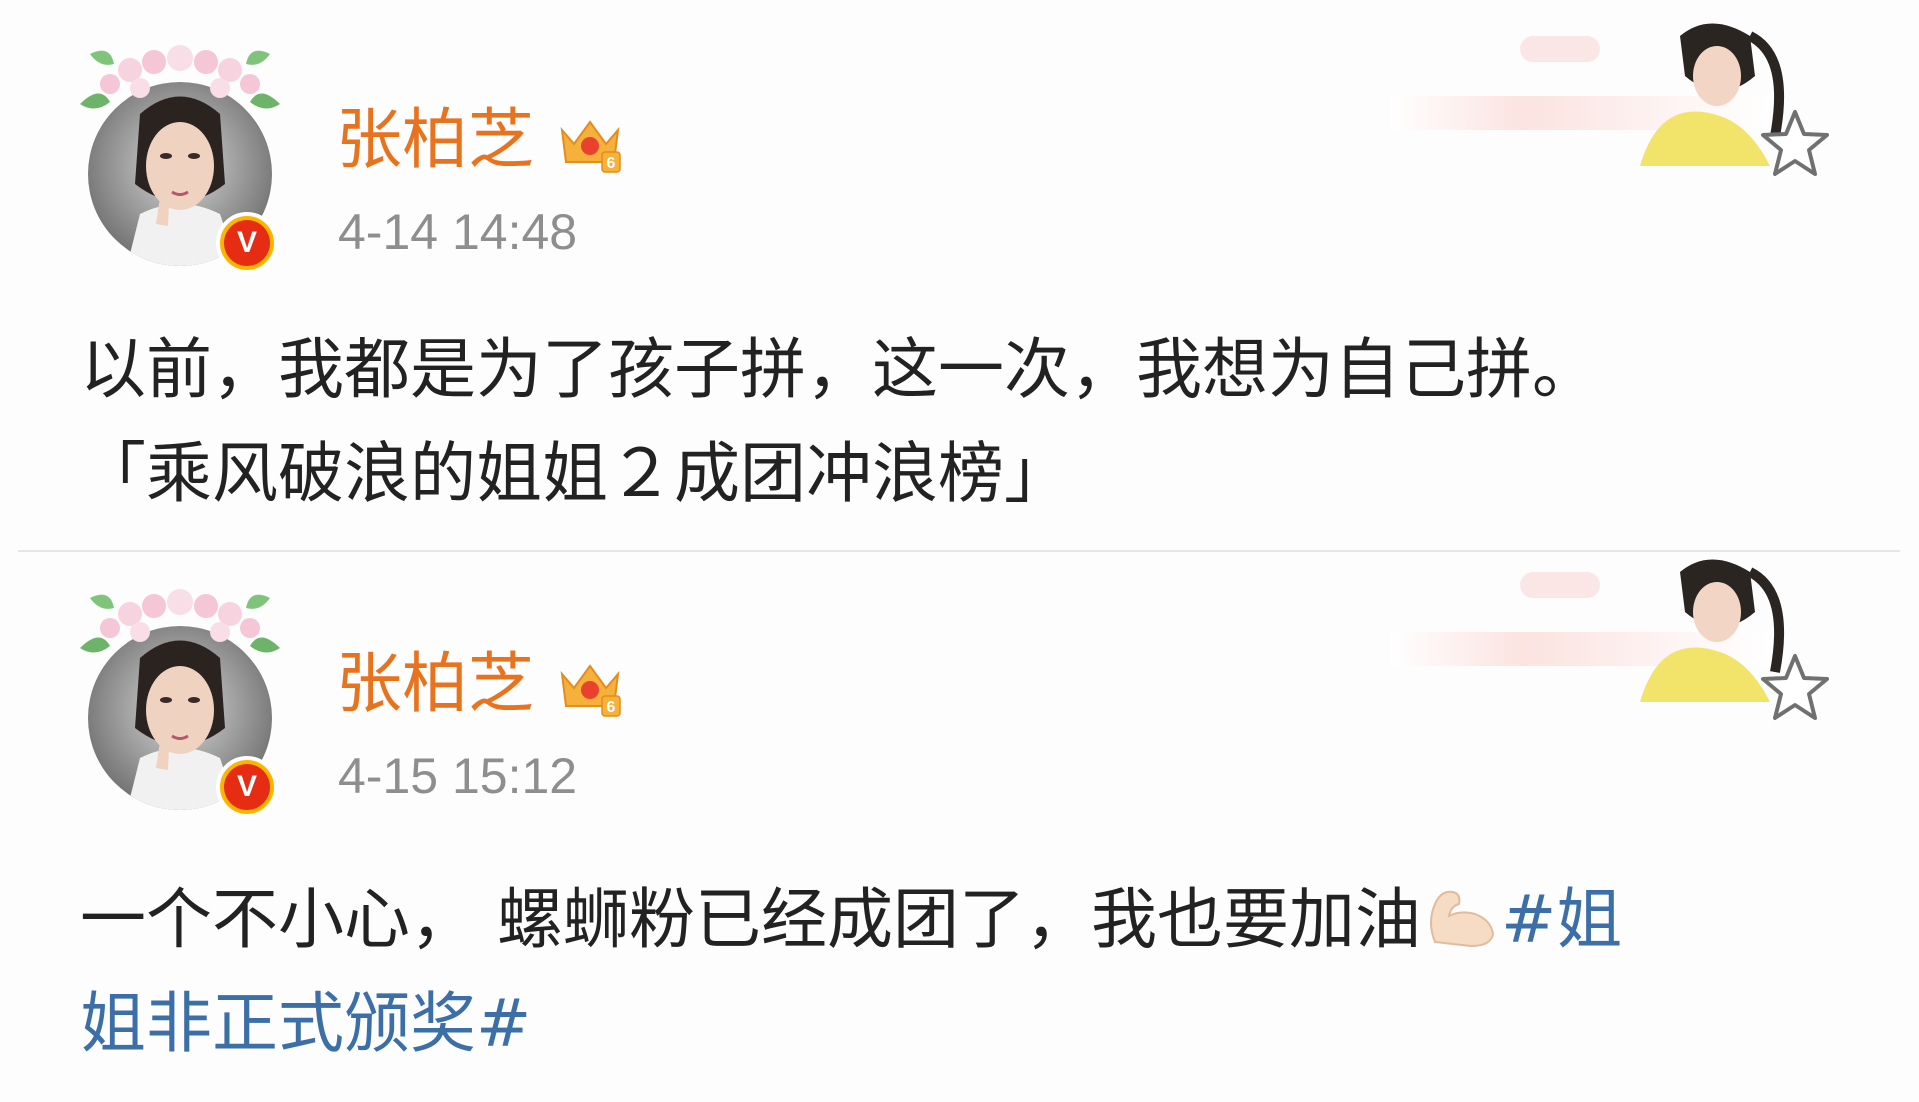 The image size is (1919, 1102). What do you see at coordinates (839, 369) in the screenshot?
I see `post-text-line: 以前，我都是为了孩子拼，这一次，我想为自己拼。` at bounding box center [839, 369].